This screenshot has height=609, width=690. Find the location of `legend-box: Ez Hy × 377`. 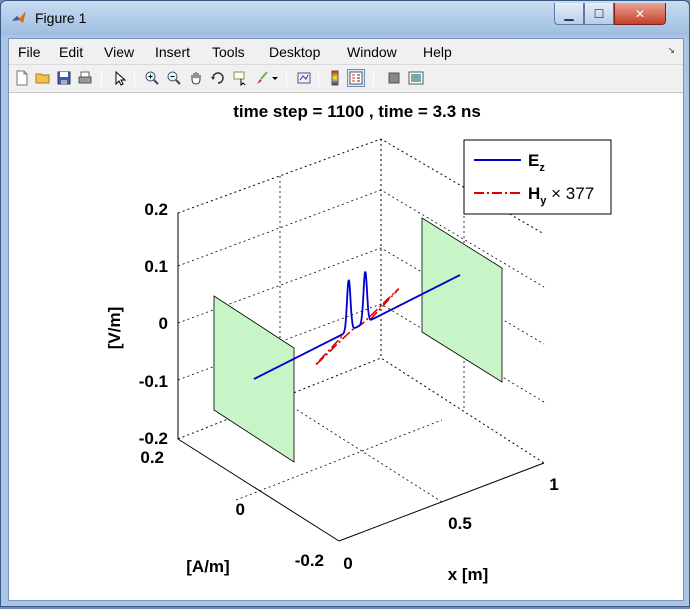

legend-box: Ez Hy × 377 is located at coordinates (537, 177).